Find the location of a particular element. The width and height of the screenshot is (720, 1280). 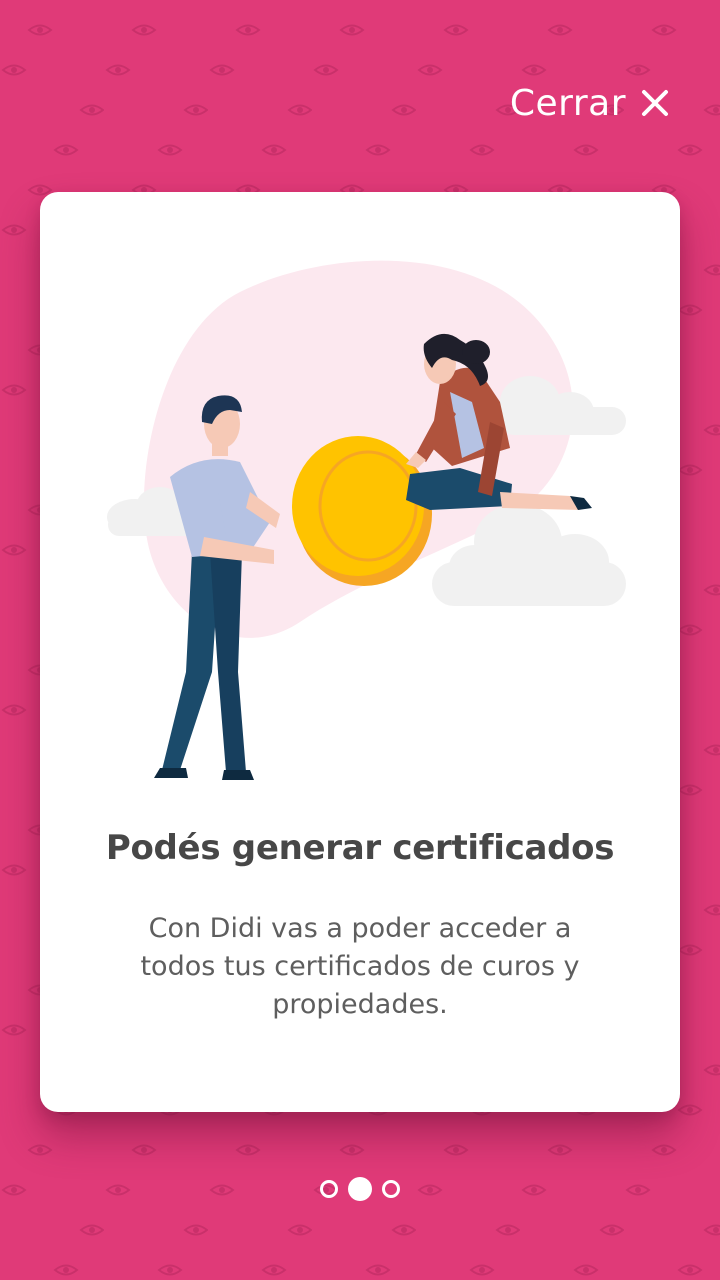

close-label: Cerrar is located at coordinates (567, 103).